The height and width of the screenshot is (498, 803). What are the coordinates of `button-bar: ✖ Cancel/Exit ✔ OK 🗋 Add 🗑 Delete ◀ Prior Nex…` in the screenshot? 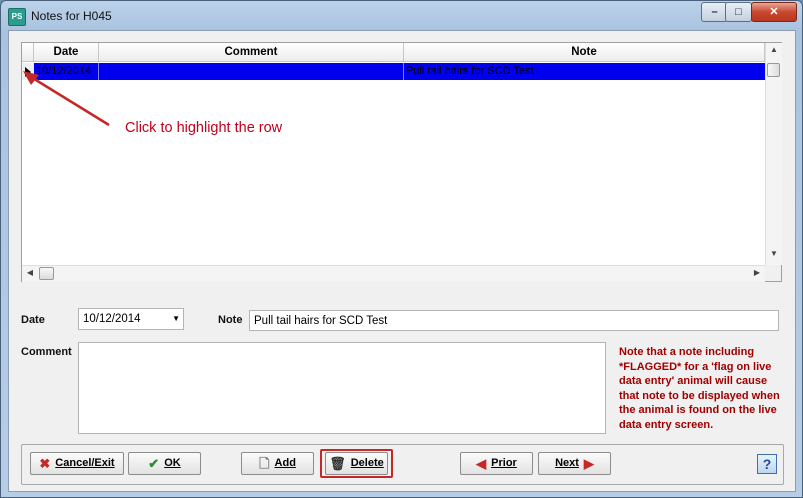 It's located at (402, 464).